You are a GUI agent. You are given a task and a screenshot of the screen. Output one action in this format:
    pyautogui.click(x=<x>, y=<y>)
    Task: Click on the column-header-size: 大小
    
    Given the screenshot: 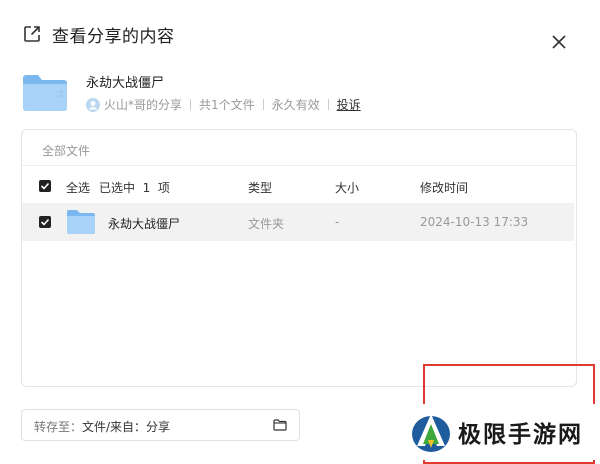 What is the action you would take?
    pyautogui.click(x=347, y=187)
    